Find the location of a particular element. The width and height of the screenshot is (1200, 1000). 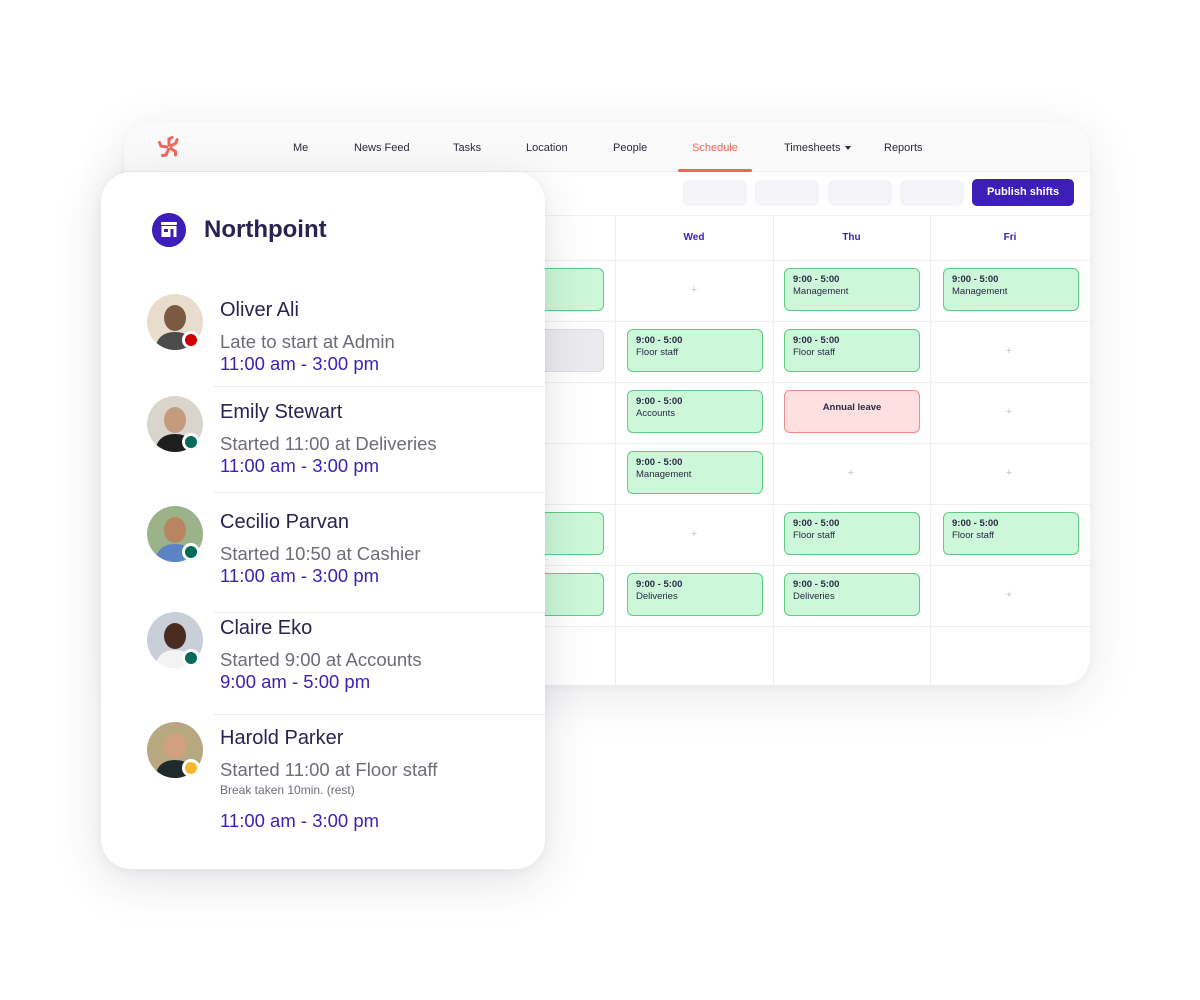

nav-schedule: Schedule is located at coordinates (715, 147).